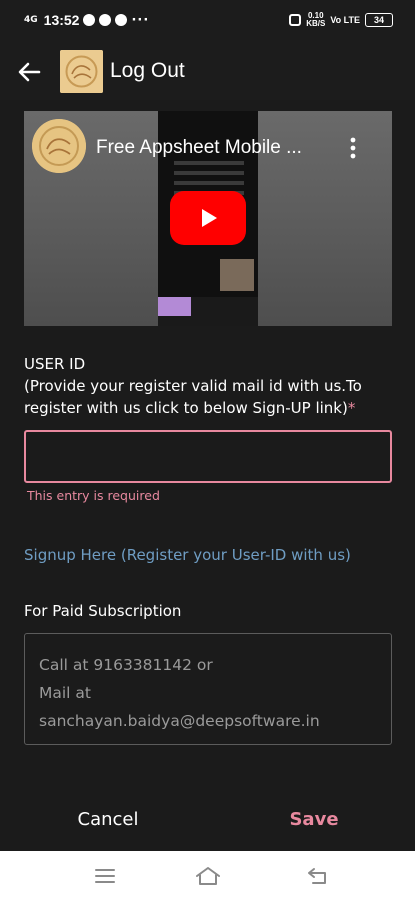  I want to click on play-button, so click(208, 218).